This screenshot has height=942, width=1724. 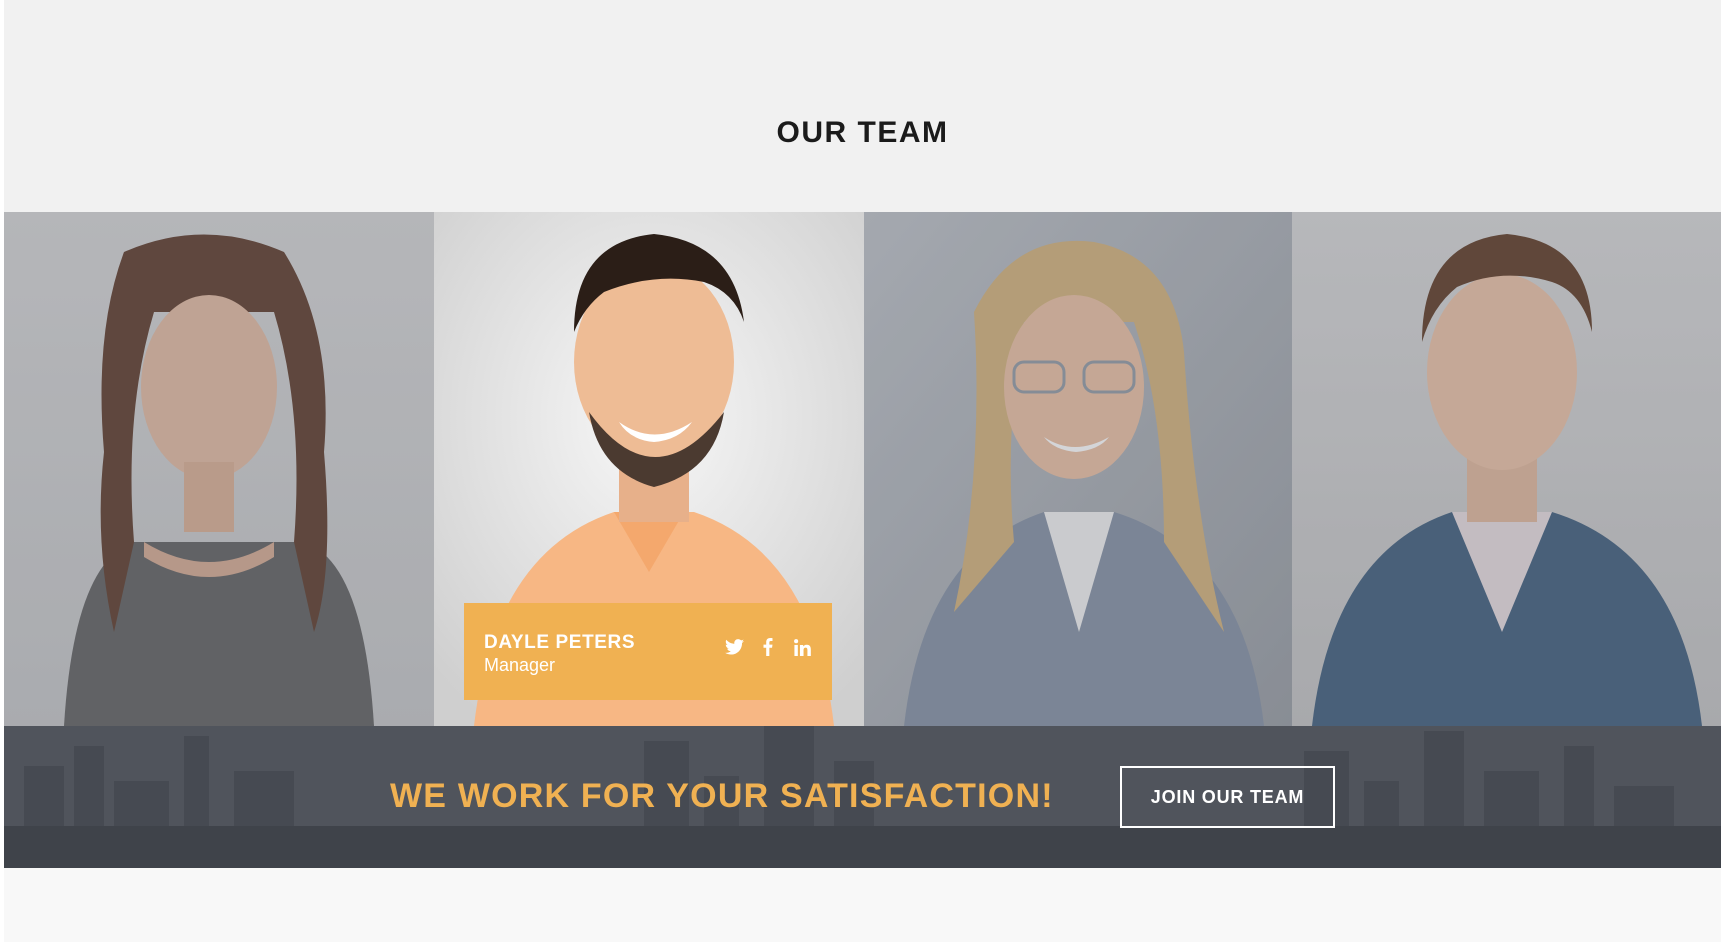 I want to click on section-title: OUR TEAM, so click(x=862, y=132).